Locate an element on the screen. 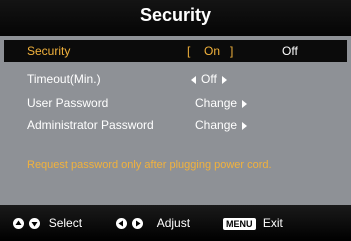 Image resolution: width=351 pixels, height=241 pixels. up-arrow-icon is located at coordinates (18, 224).